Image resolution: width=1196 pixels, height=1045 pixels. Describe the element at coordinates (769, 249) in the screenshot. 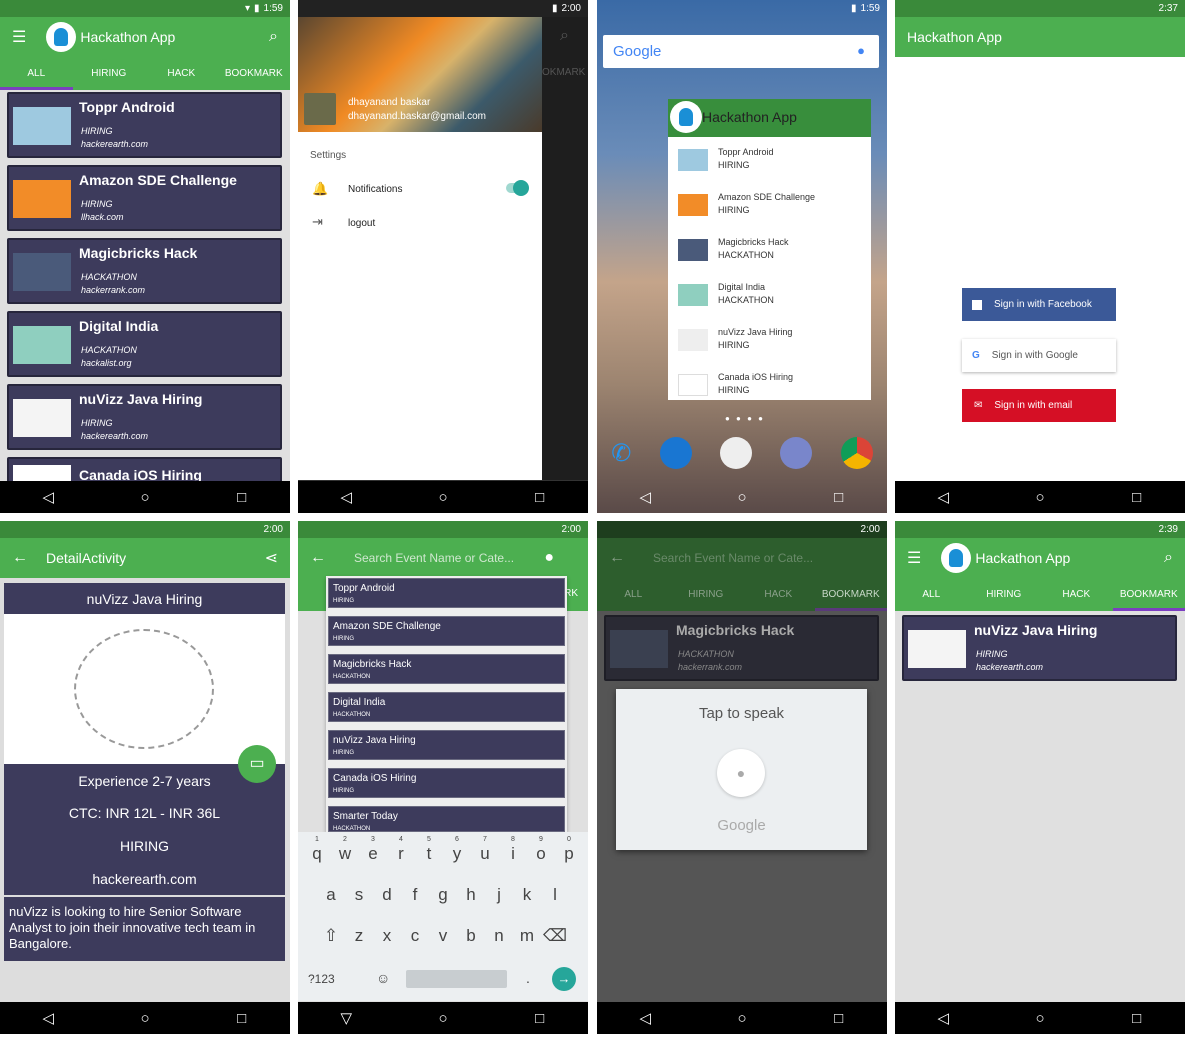

I see `widget-row: Magicbricks Hack HACKATHON` at that location.